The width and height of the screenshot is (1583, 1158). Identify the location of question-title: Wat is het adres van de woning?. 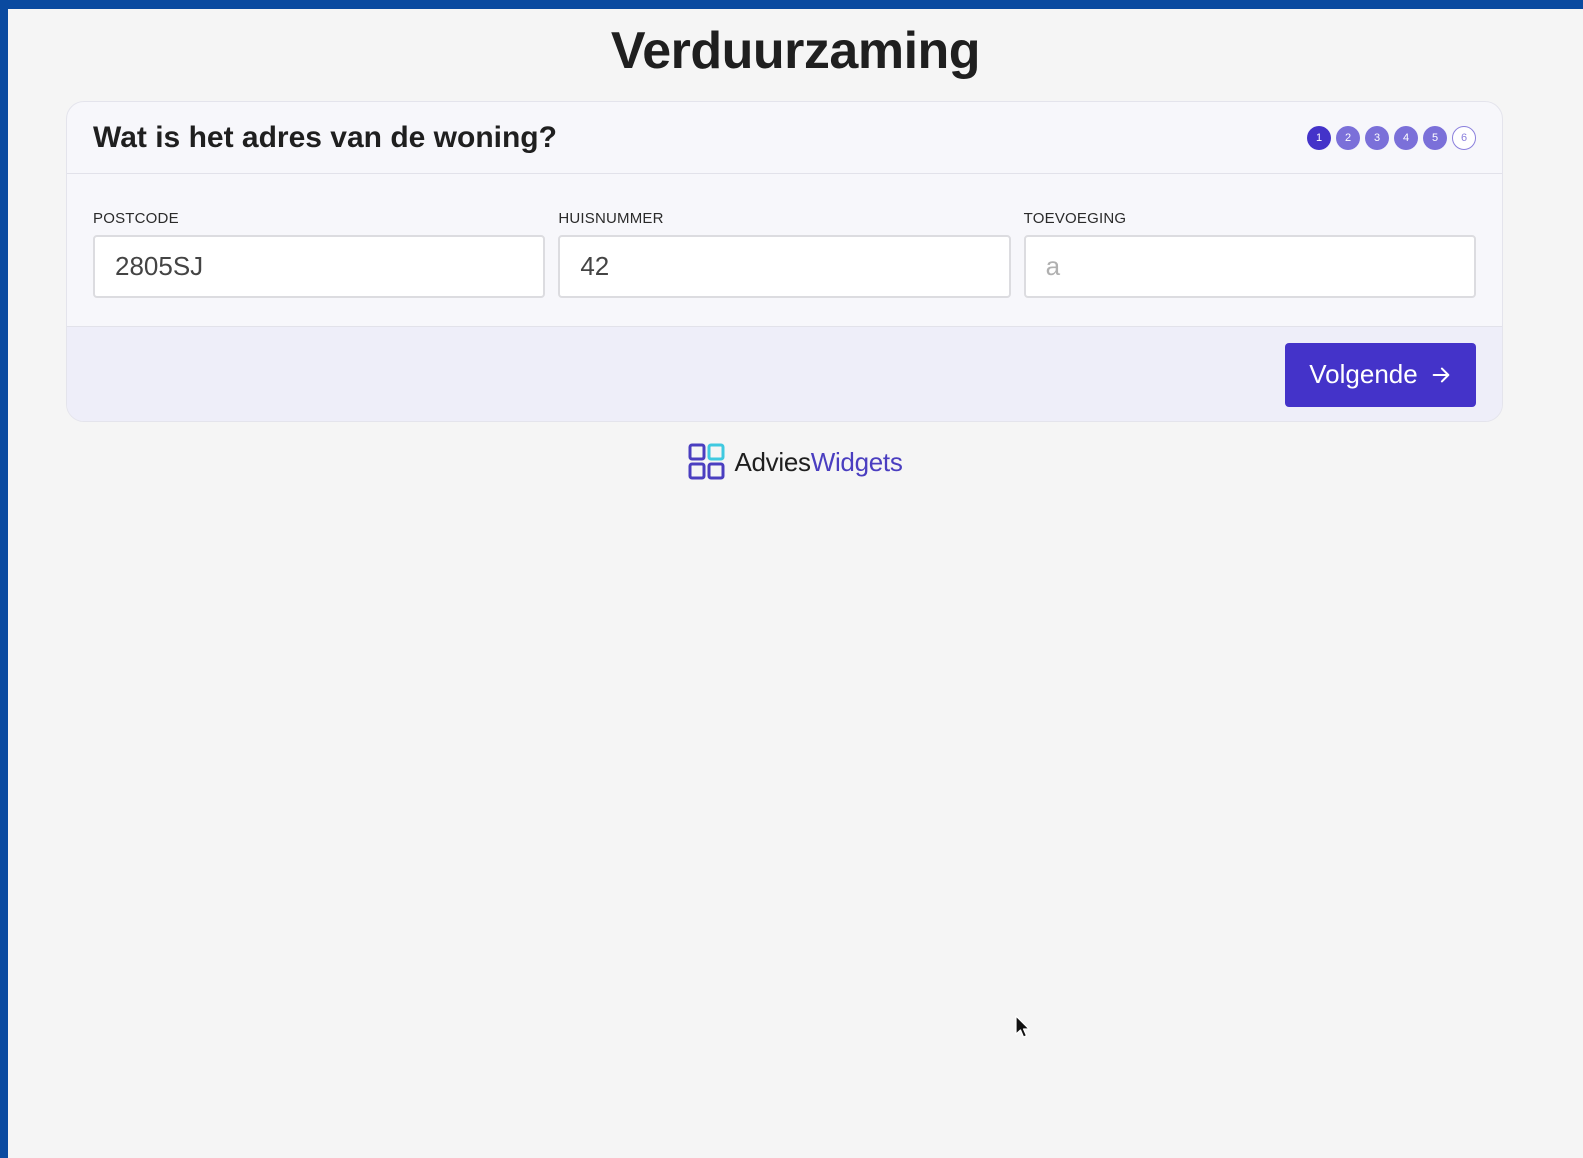
(325, 137).